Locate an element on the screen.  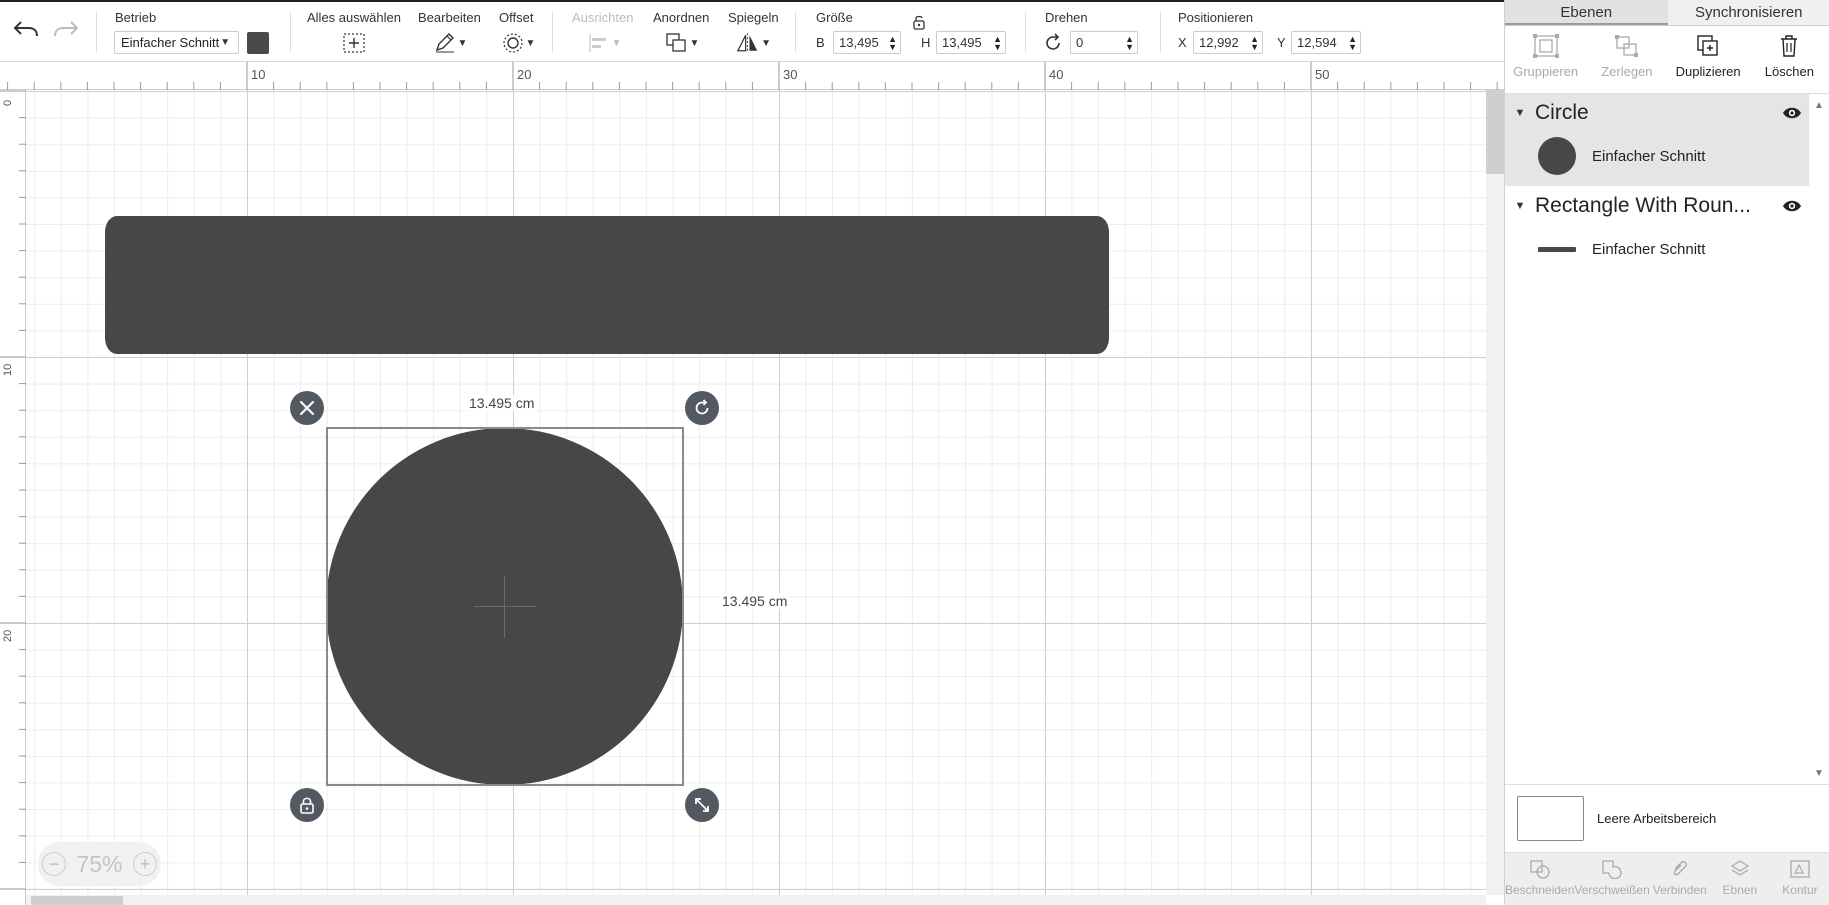
contour-icon is located at coordinates (1800, 869).